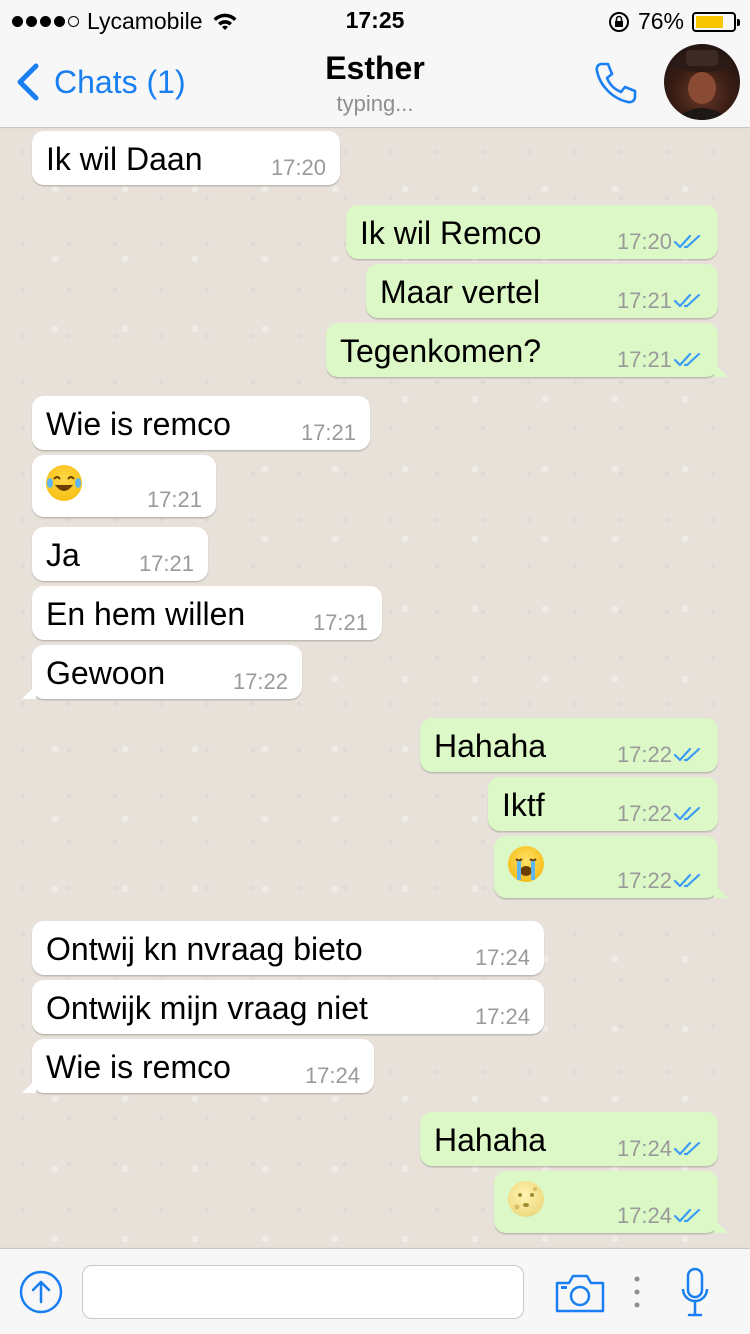  Describe the element at coordinates (611, 1202) in the screenshot. I see `message-bubble-emoji: 17:24` at that location.